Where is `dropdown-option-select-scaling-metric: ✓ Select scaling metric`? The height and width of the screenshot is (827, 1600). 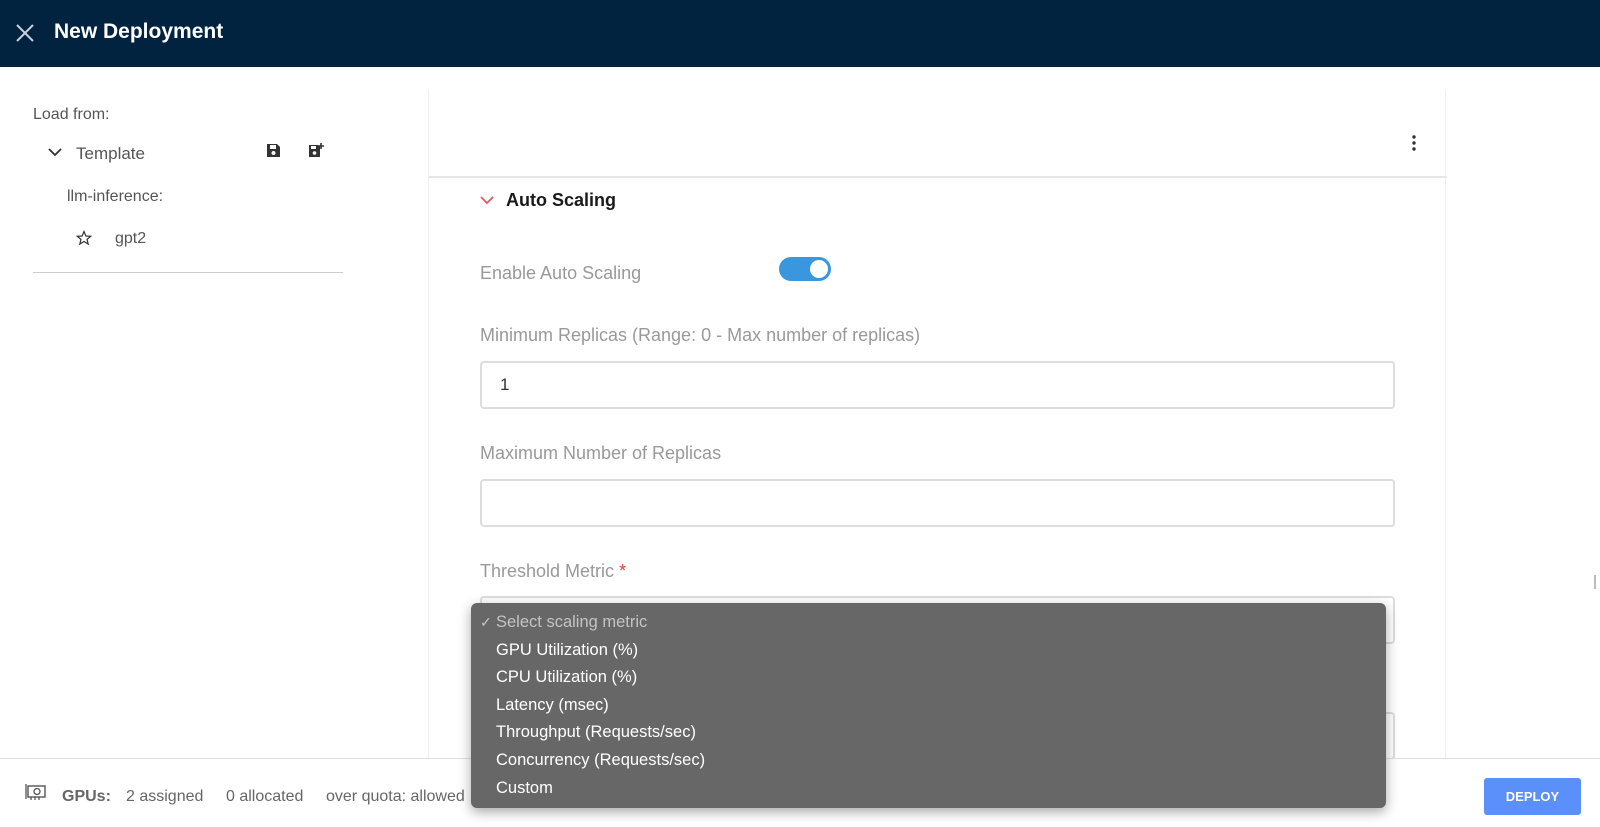 dropdown-option-select-scaling-metric: ✓ Select scaling metric is located at coordinates (928, 623).